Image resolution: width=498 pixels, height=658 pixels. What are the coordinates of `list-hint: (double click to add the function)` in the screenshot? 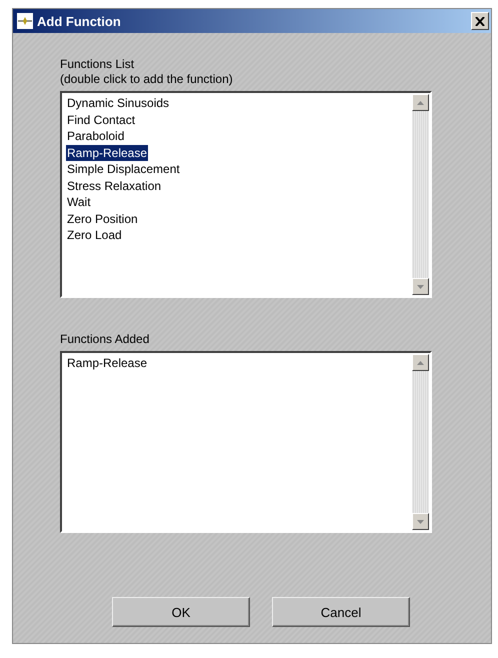 It's located at (147, 79).